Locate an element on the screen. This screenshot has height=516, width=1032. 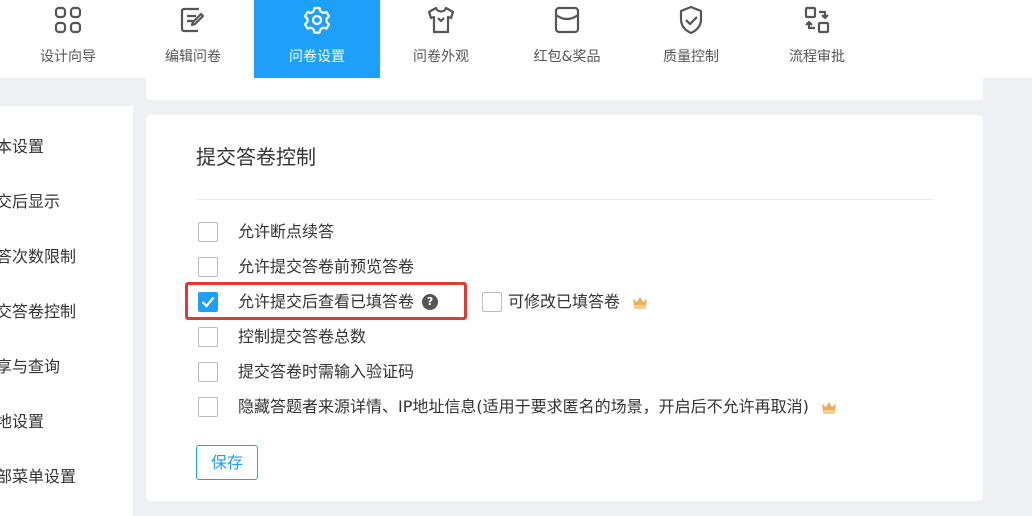
option-label: 控制提交答卷总数 is located at coordinates (302, 337).